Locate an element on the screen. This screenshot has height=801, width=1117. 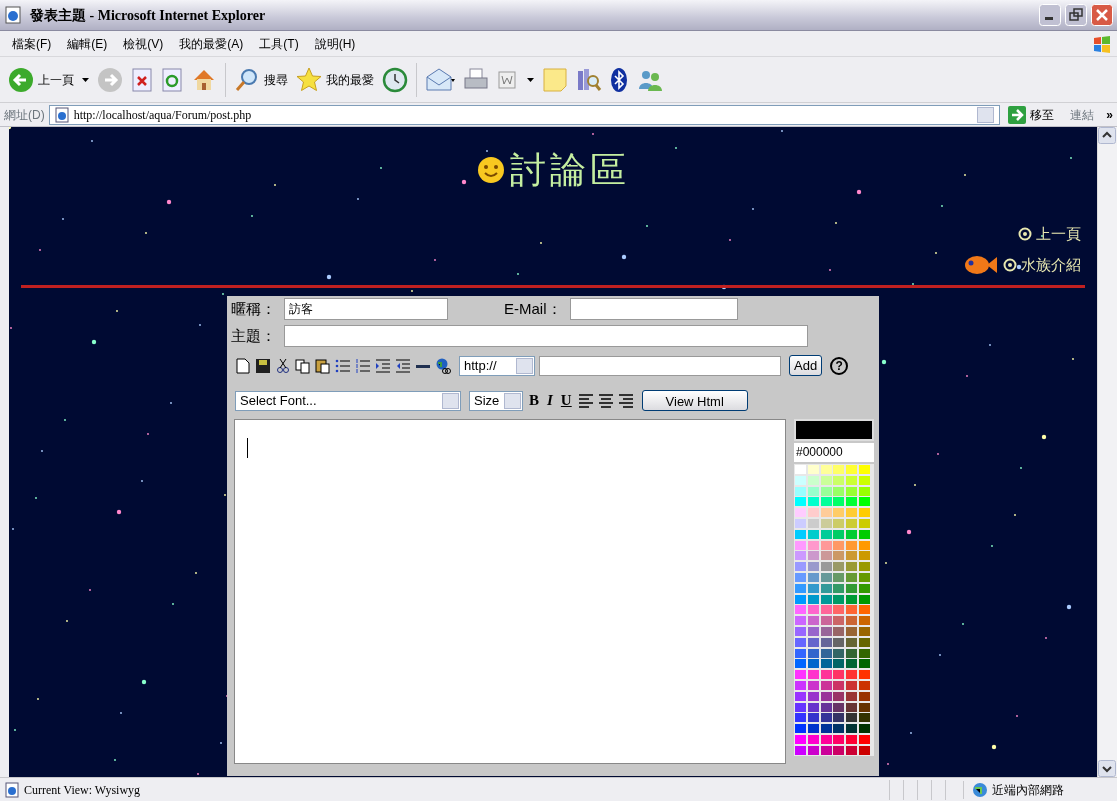
format-button: I is located at coordinates (550, 400).